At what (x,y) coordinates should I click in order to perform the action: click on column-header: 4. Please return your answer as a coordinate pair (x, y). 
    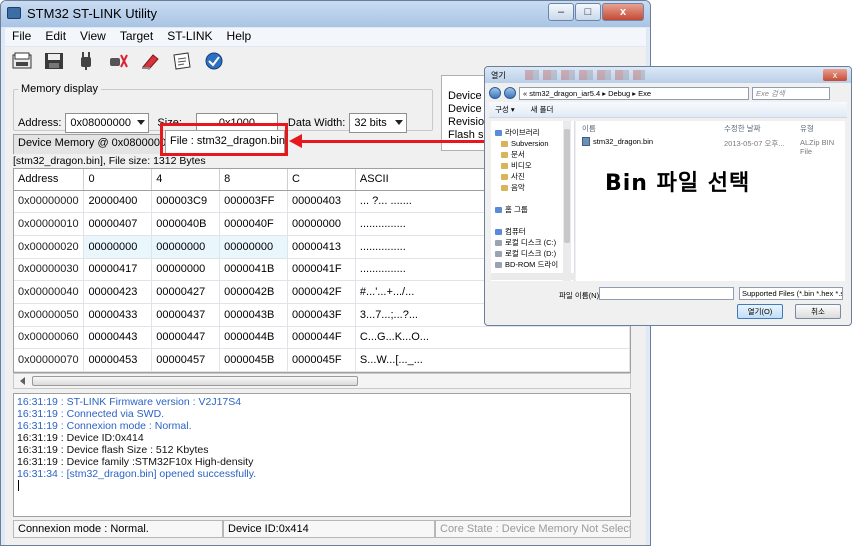
    Looking at the image, I should click on (186, 180).